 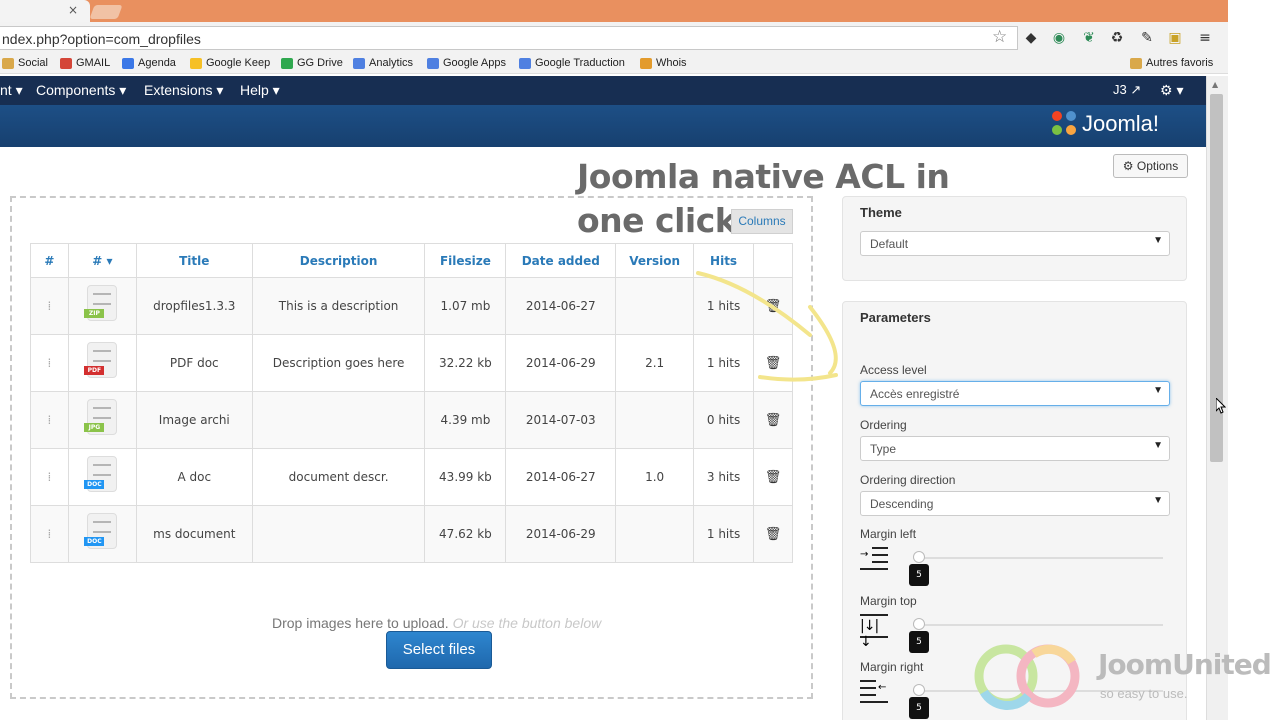 What do you see at coordinates (892, 667) in the screenshot?
I see `margin-right-label: Margin right` at bounding box center [892, 667].